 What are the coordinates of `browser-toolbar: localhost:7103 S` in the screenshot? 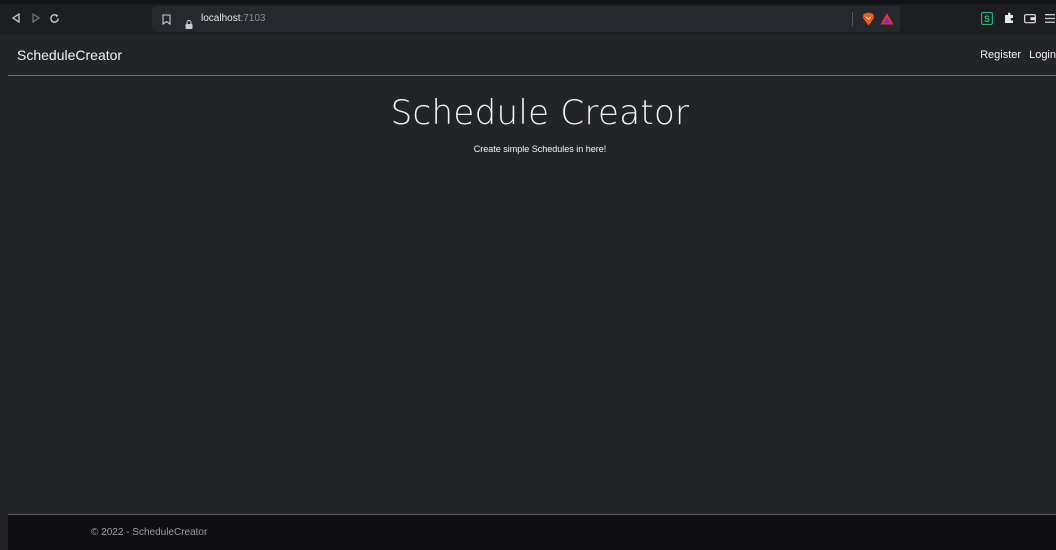 It's located at (528, 19).